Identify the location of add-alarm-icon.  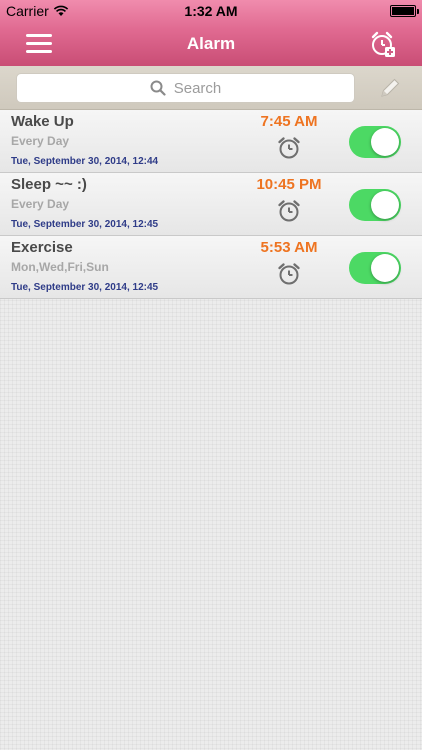
(383, 44).